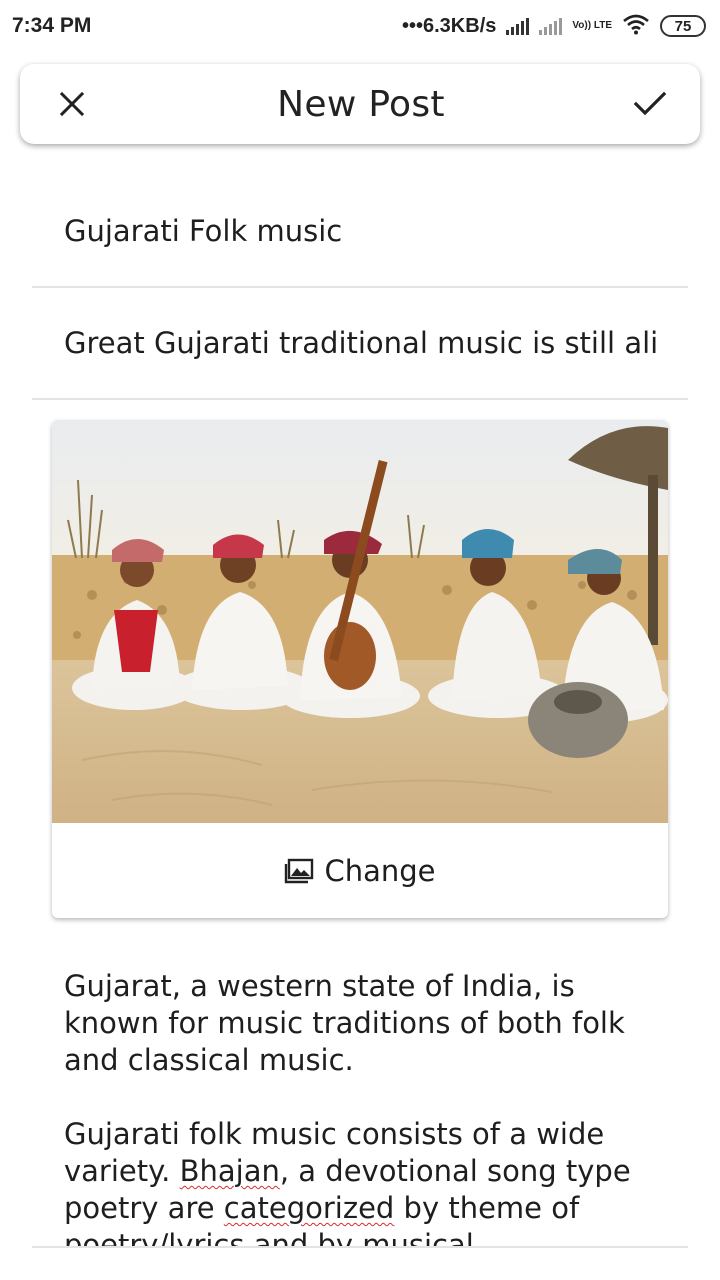 This screenshot has width=720, height=1280. Describe the element at coordinates (551, 26) in the screenshot. I see `signal-secondary-icon` at that location.